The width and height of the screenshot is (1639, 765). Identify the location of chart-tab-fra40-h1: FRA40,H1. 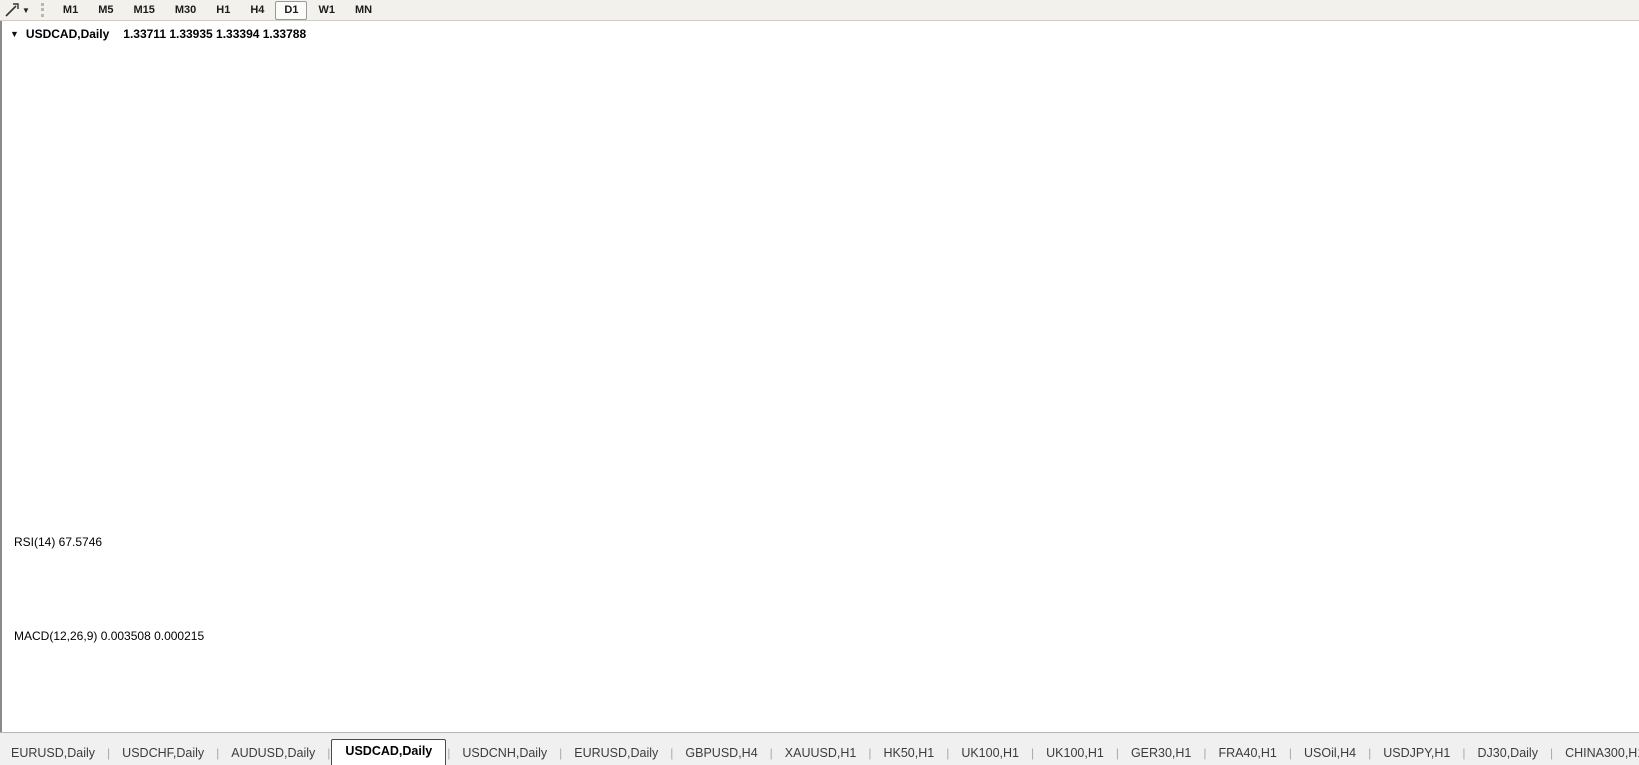
(1248, 753).